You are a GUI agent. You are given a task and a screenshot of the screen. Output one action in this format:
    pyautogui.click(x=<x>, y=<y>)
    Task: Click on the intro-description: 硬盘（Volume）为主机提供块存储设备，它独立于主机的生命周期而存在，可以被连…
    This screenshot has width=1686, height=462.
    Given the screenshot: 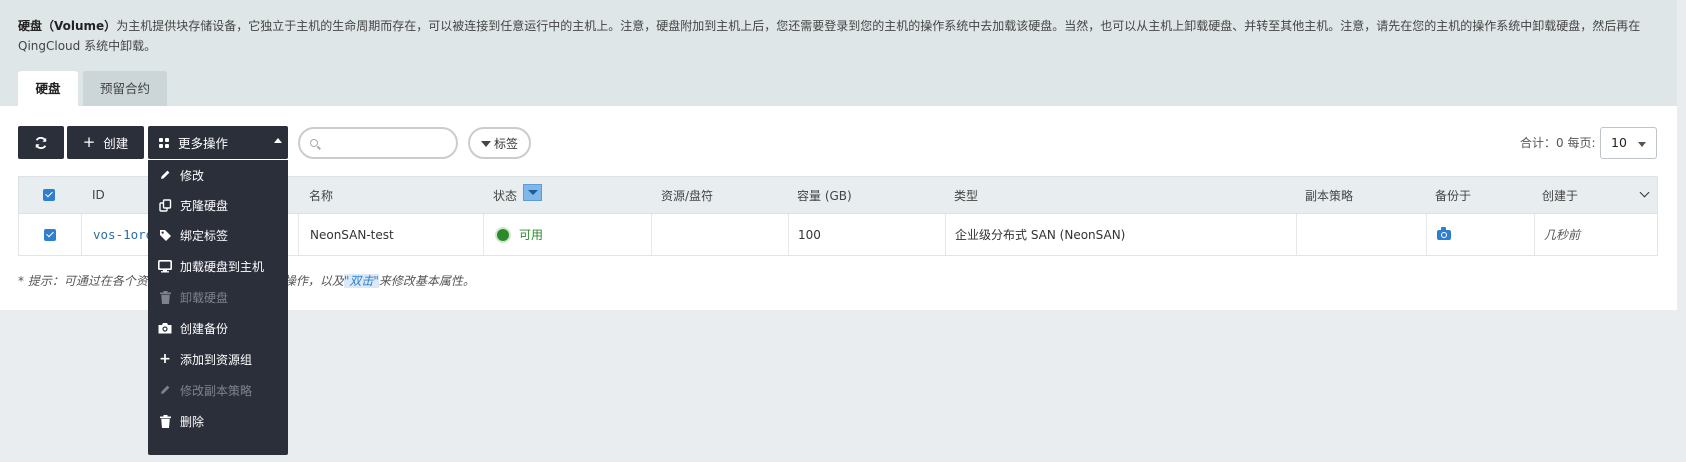 What is the action you would take?
    pyautogui.click(x=830, y=36)
    